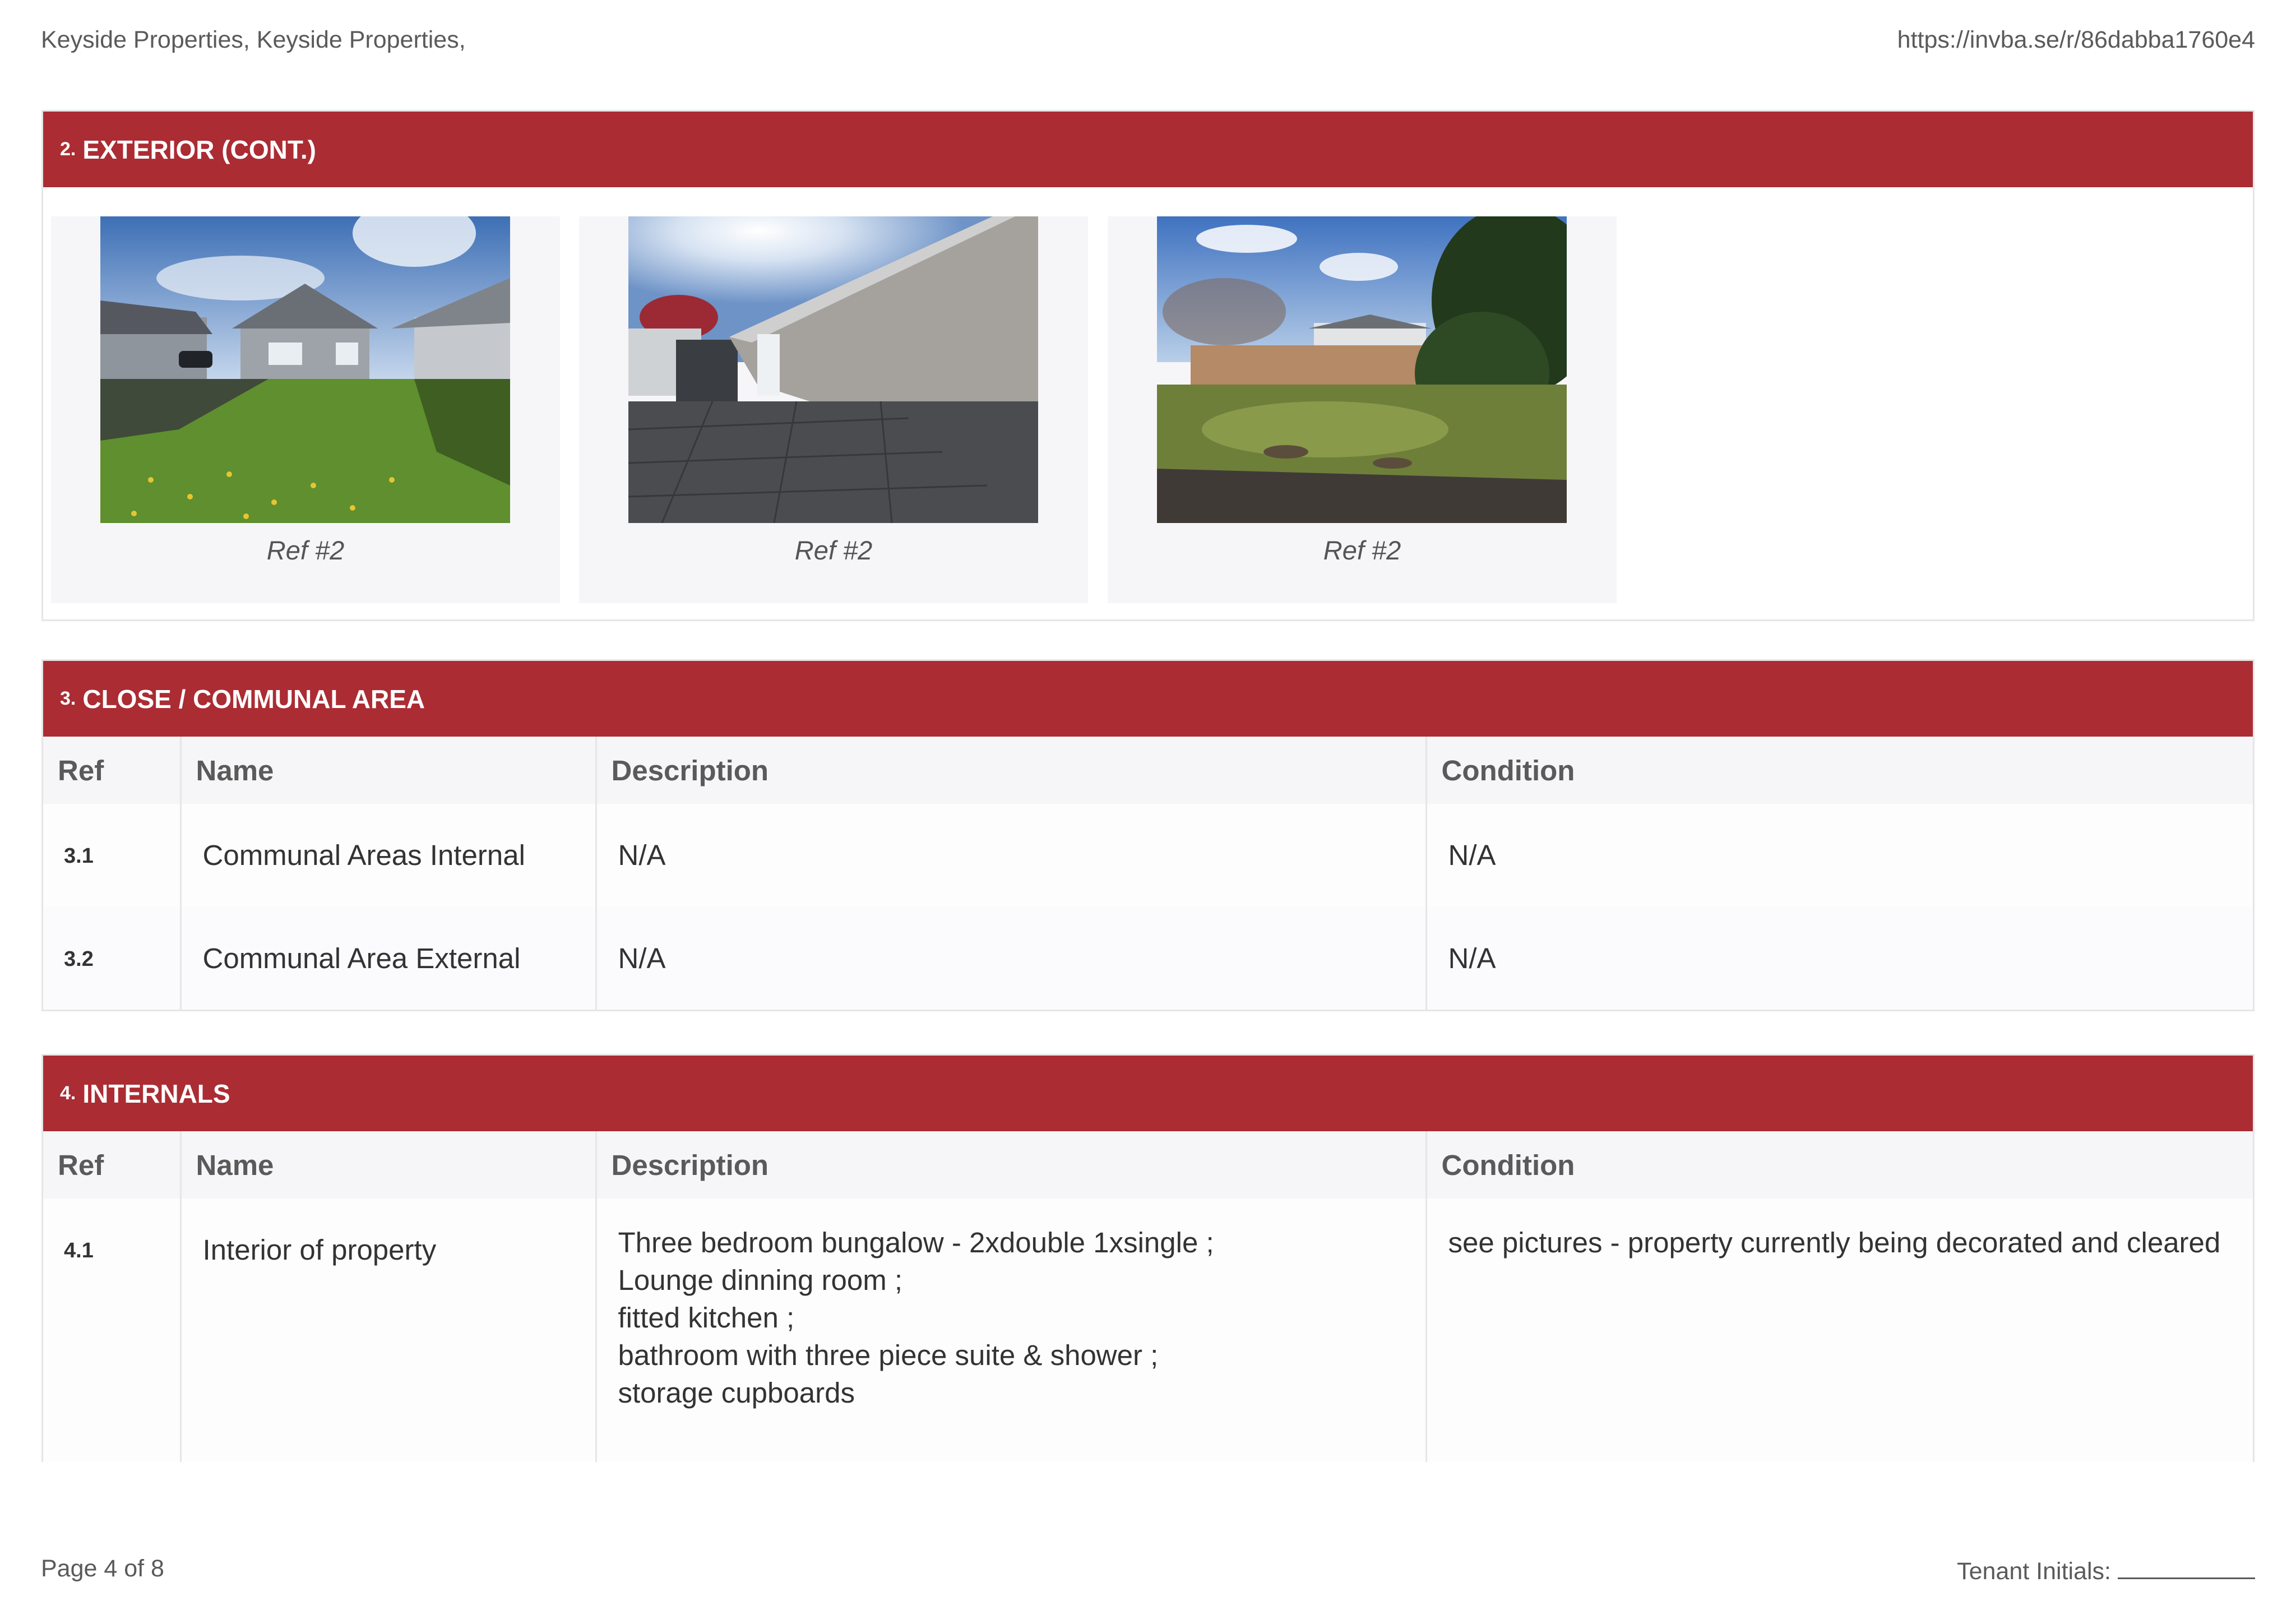 The image size is (2296, 1624). What do you see at coordinates (253, 39) in the screenshot?
I see `company-name: Keyside Properties, Keyside Properties,` at bounding box center [253, 39].